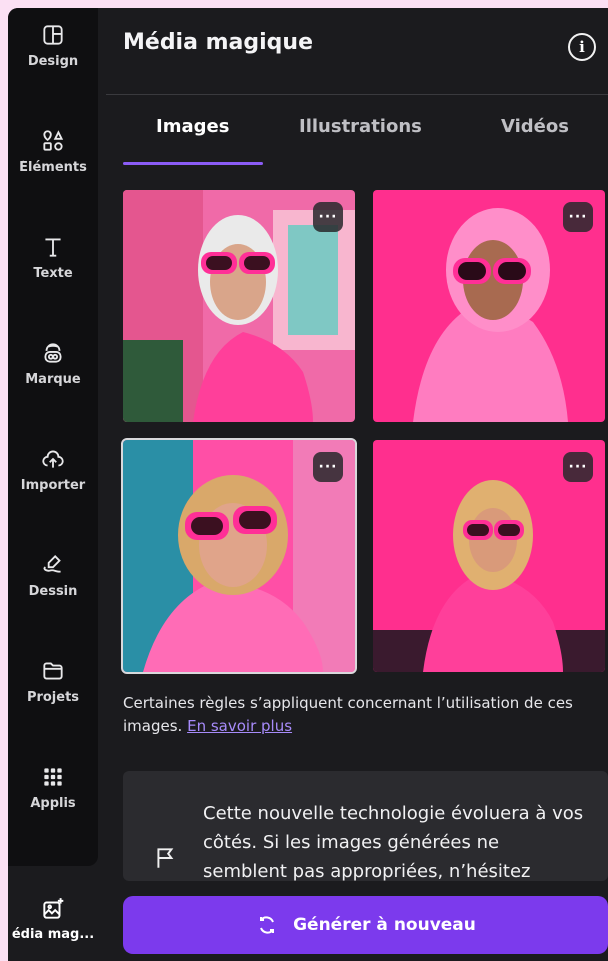  I want to click on tab-illustrations: Illustrations, so click(360, 126).